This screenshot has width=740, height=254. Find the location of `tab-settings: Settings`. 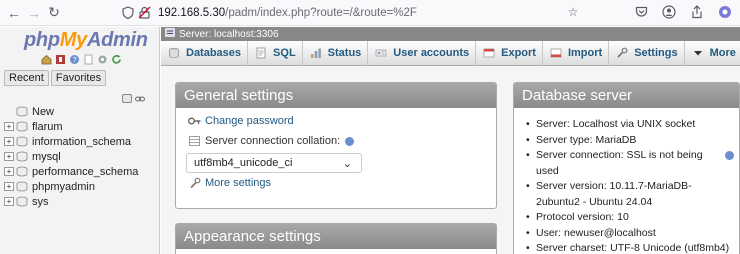

tab-settings: Settings is located at coordinates (647, 53).